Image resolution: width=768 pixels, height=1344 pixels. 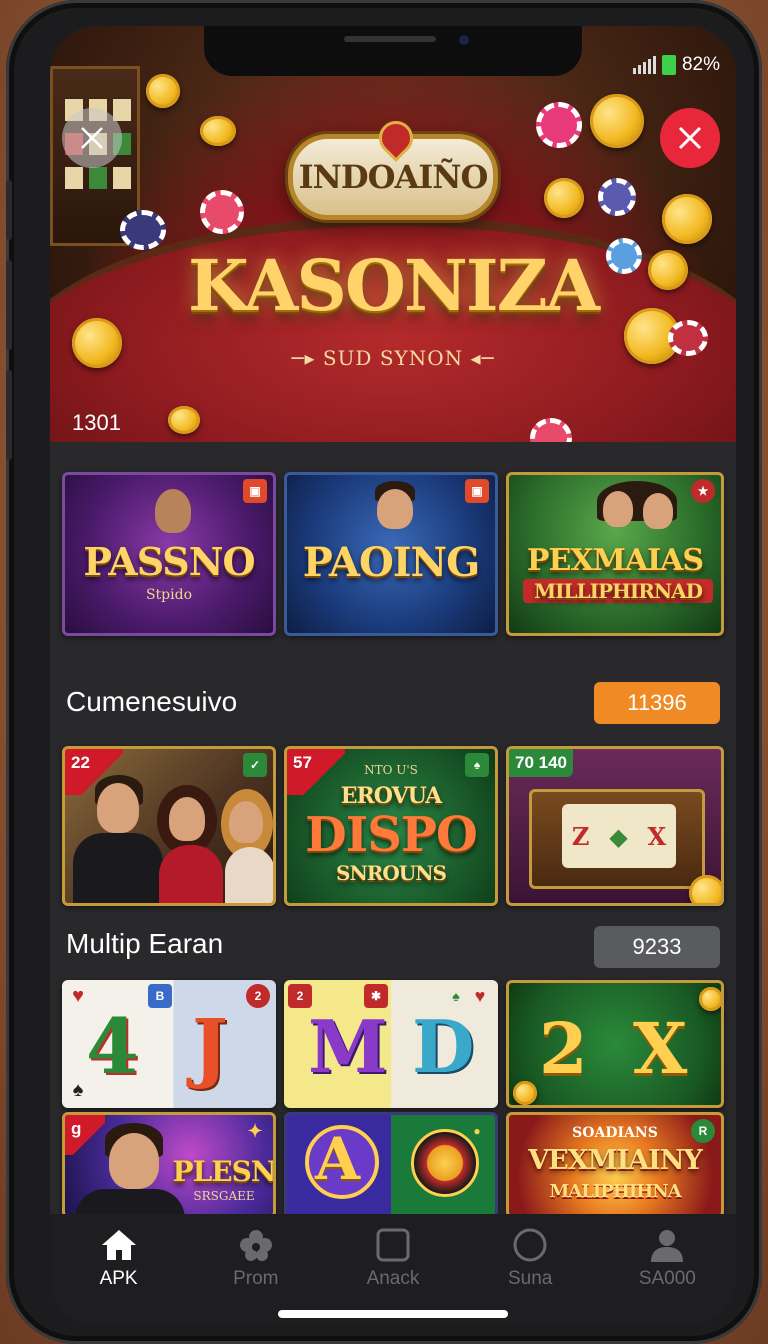 What do you see at coordinates (615, 1133) in the screenshot?
I see `game-tagline: SOADIANS` at bounding box center [615, 1133].